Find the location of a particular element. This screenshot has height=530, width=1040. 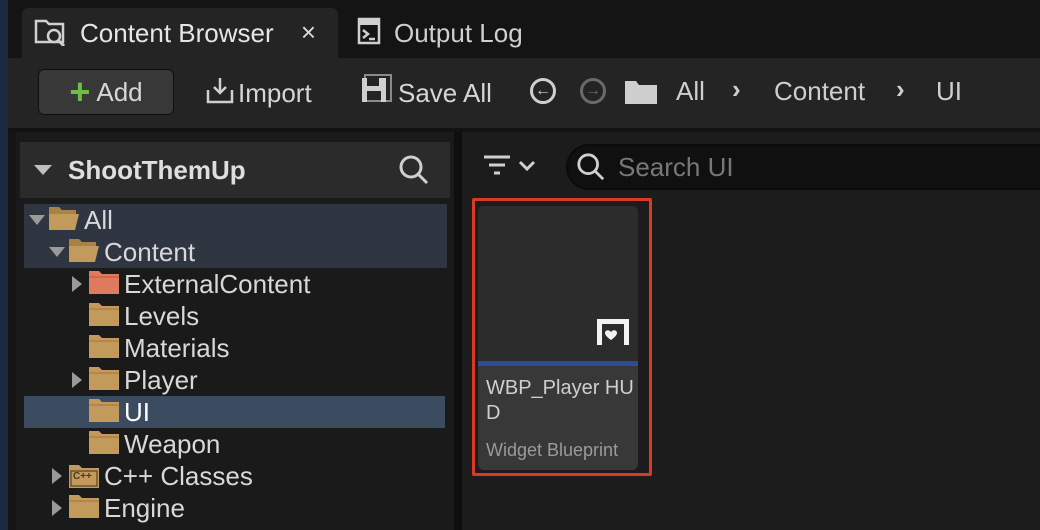

cpp-folder-icon: C++ is located at coordinates (84, 476).